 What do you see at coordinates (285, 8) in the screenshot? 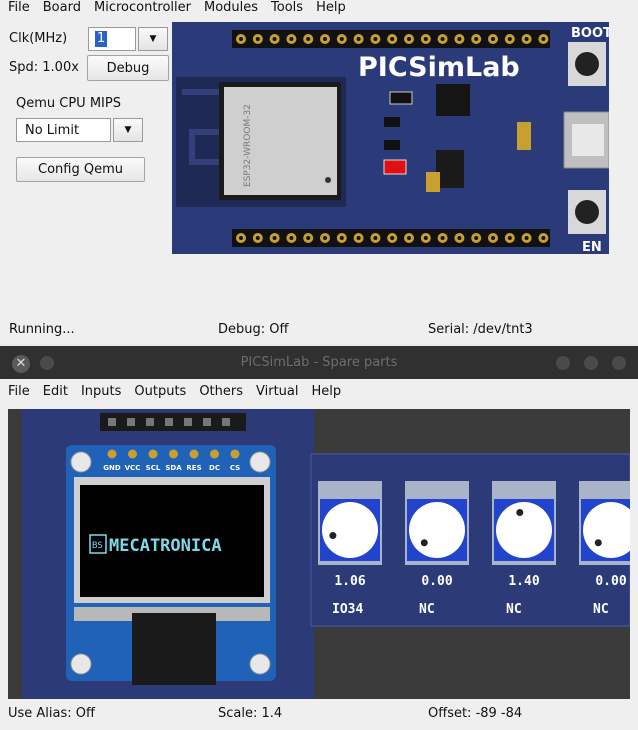
I see `menu-tools: Tools` at bounding box center [285, 8].